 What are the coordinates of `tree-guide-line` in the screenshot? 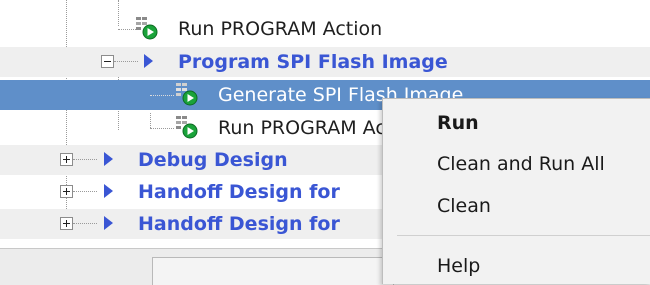 It's located at (150, 120).